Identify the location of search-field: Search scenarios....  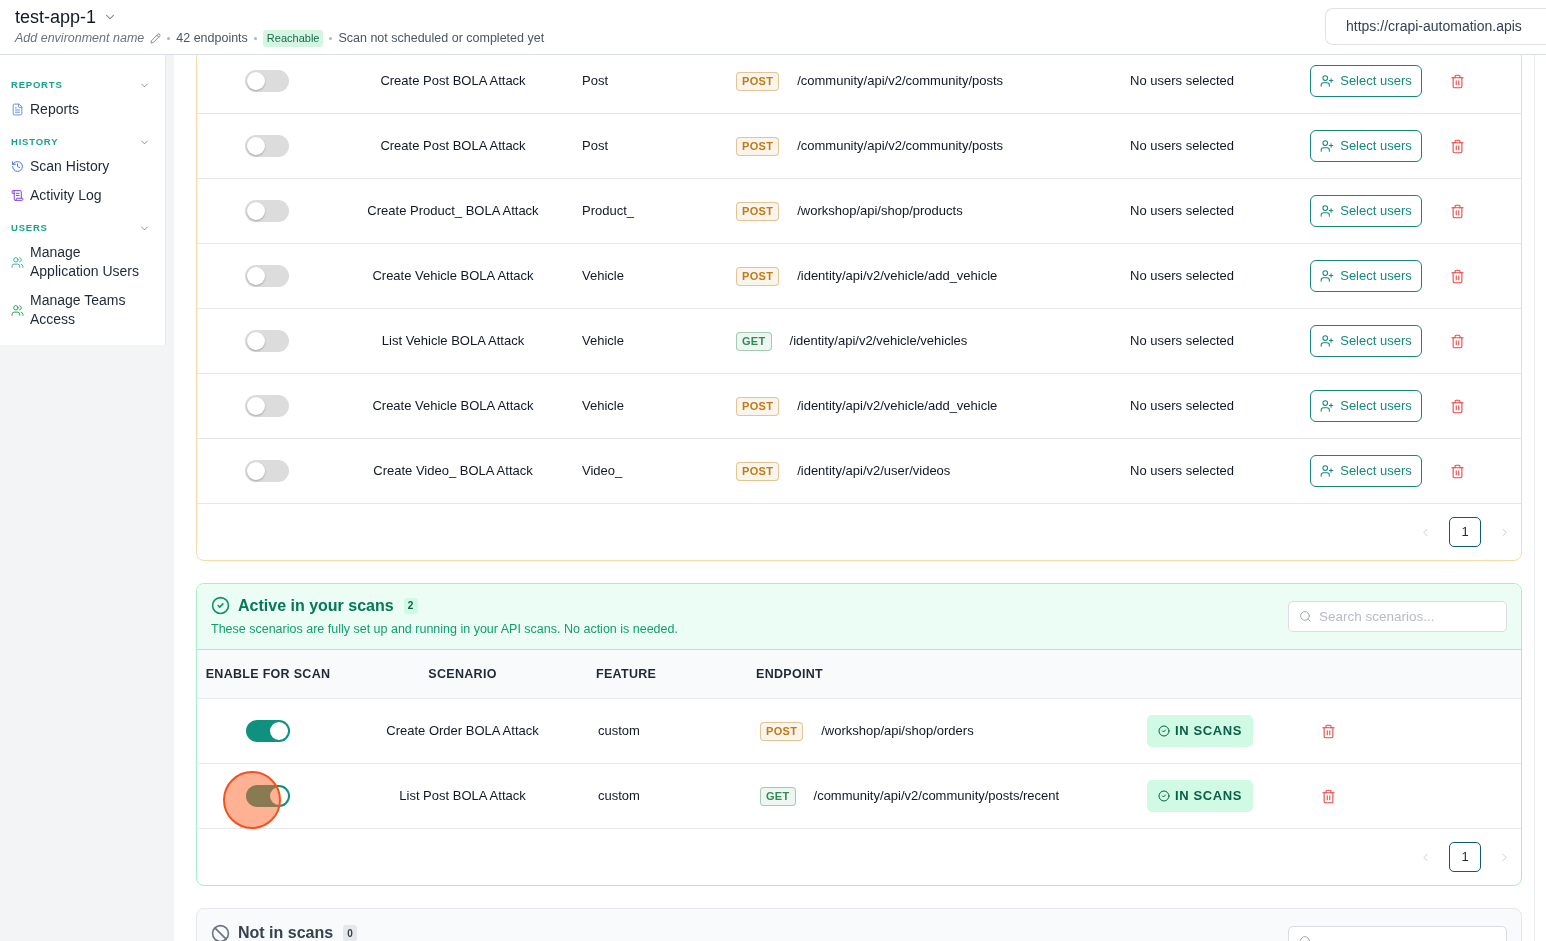
(1397, 616).